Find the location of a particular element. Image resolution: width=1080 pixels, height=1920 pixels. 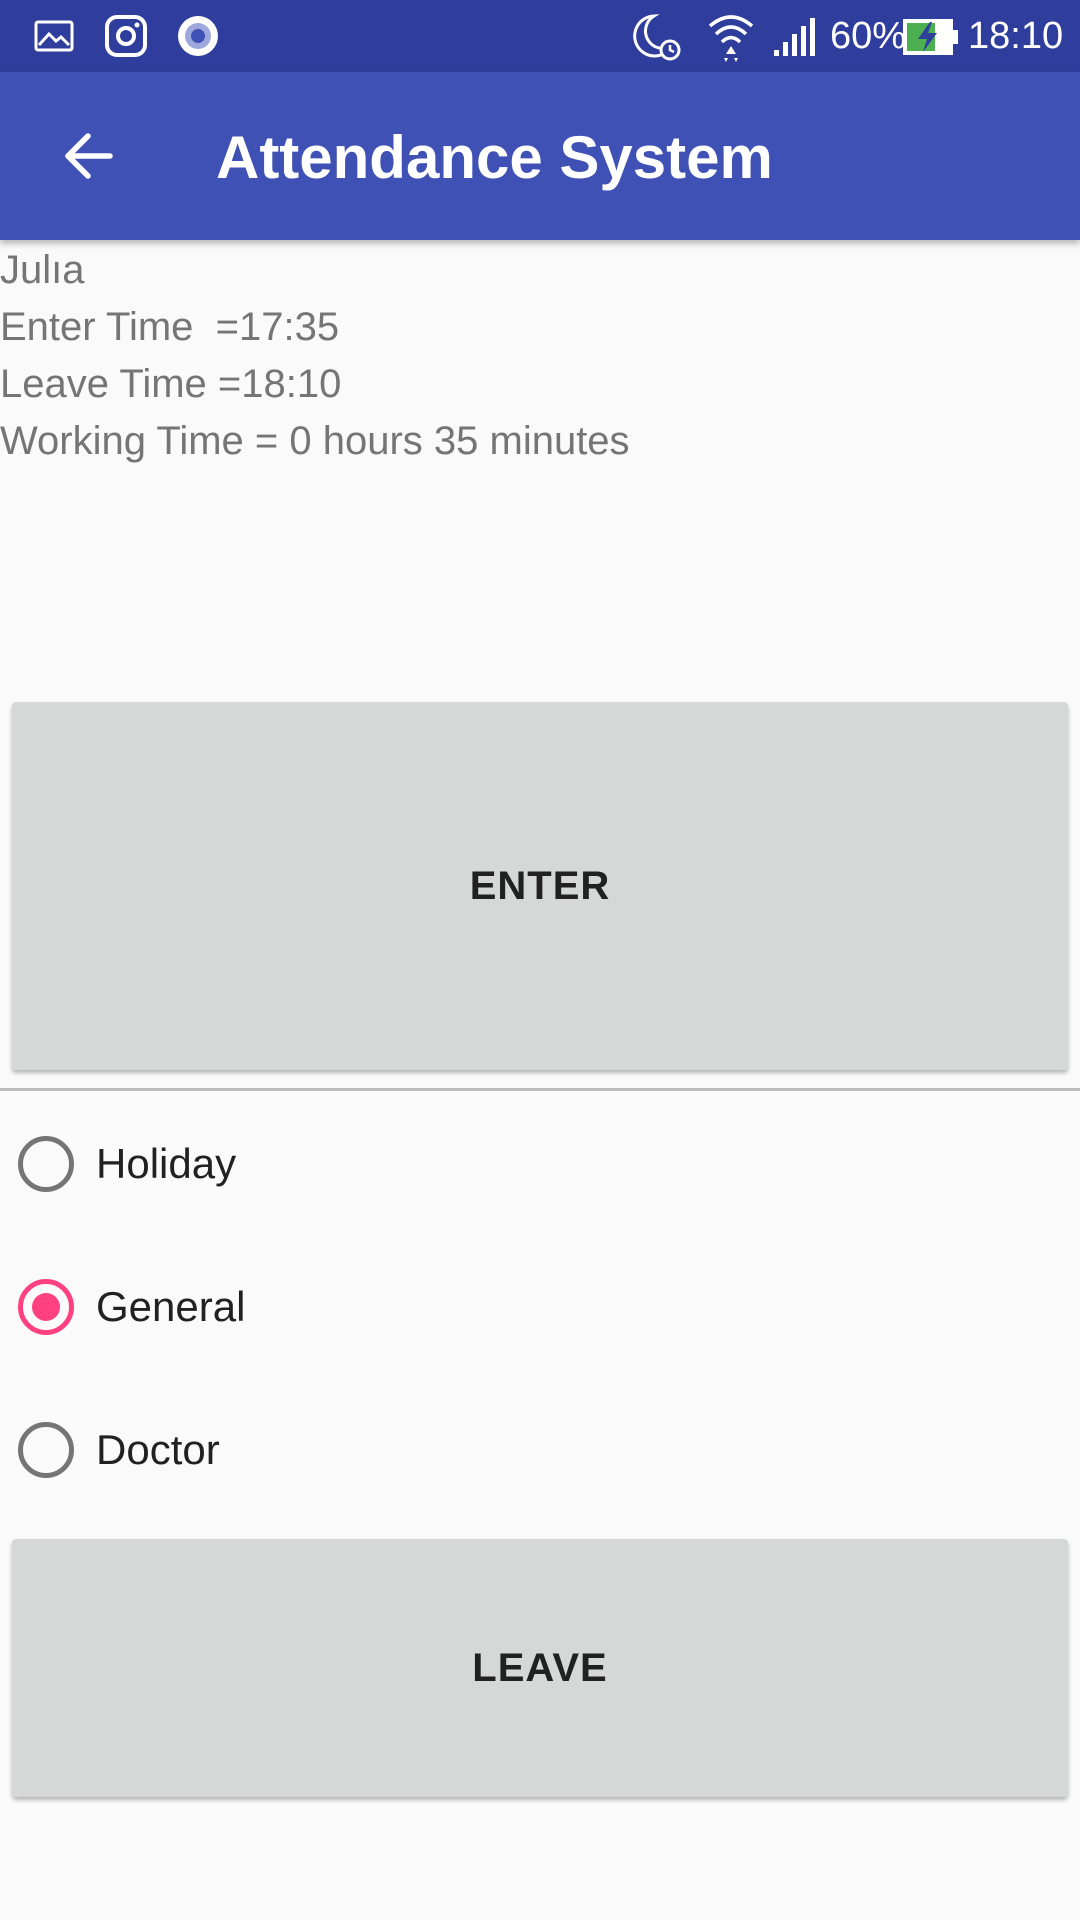

leave-time-text: Leave Time =18:10 is located at coordinates (171, 384).